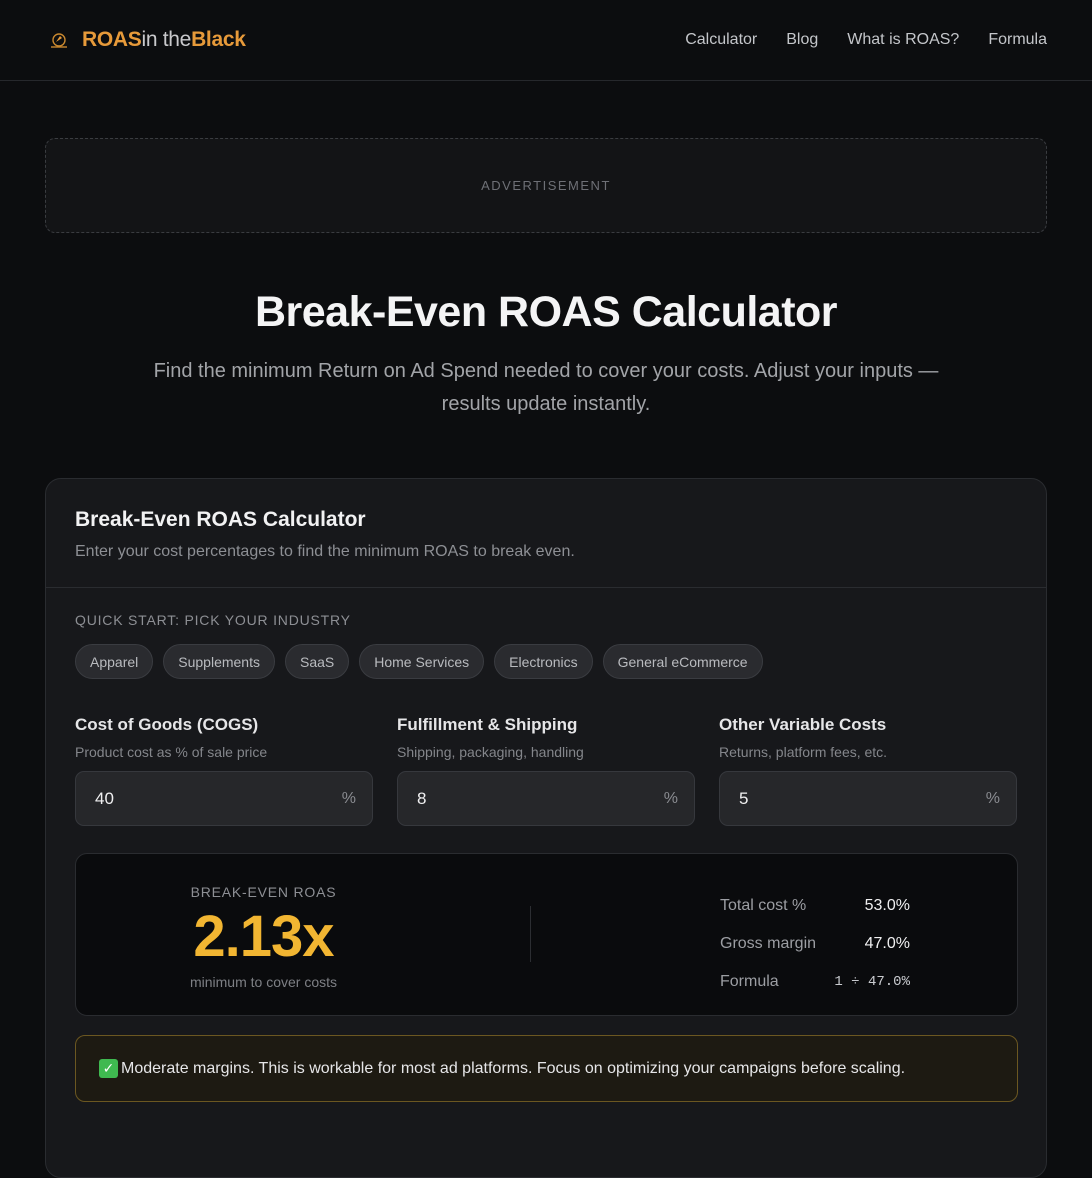  I want to click on cogs-input-wrap: %, so click(224, 798).